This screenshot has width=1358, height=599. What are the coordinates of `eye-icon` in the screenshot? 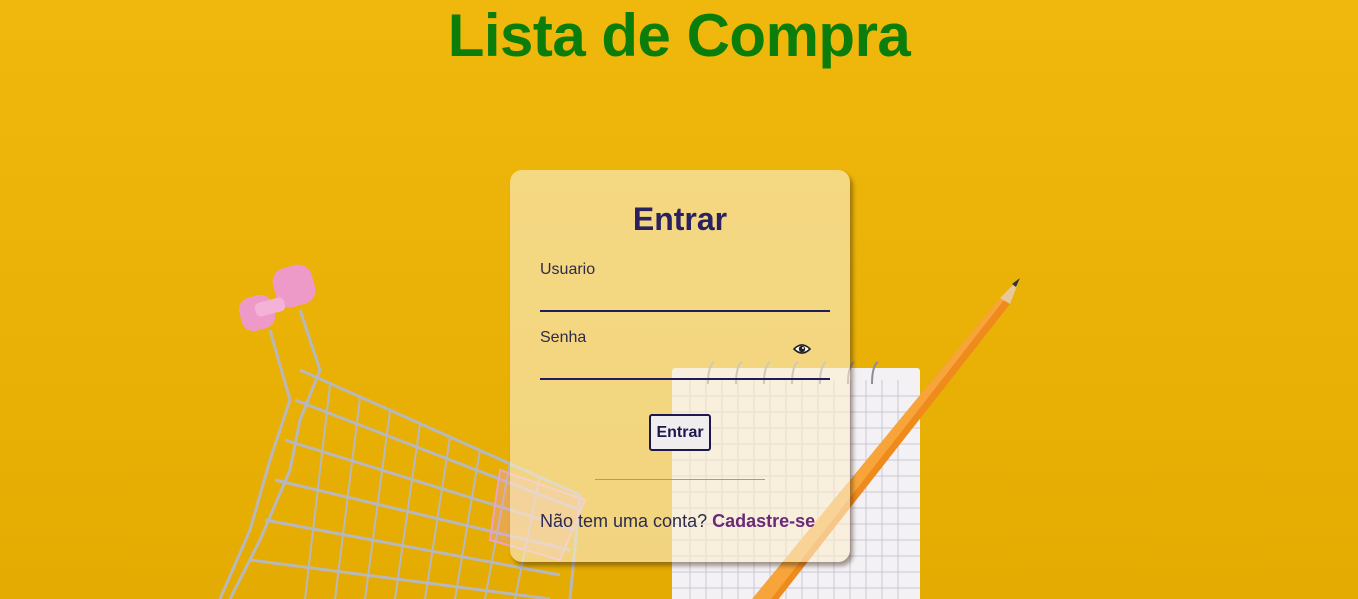 It's located at (802, 349).